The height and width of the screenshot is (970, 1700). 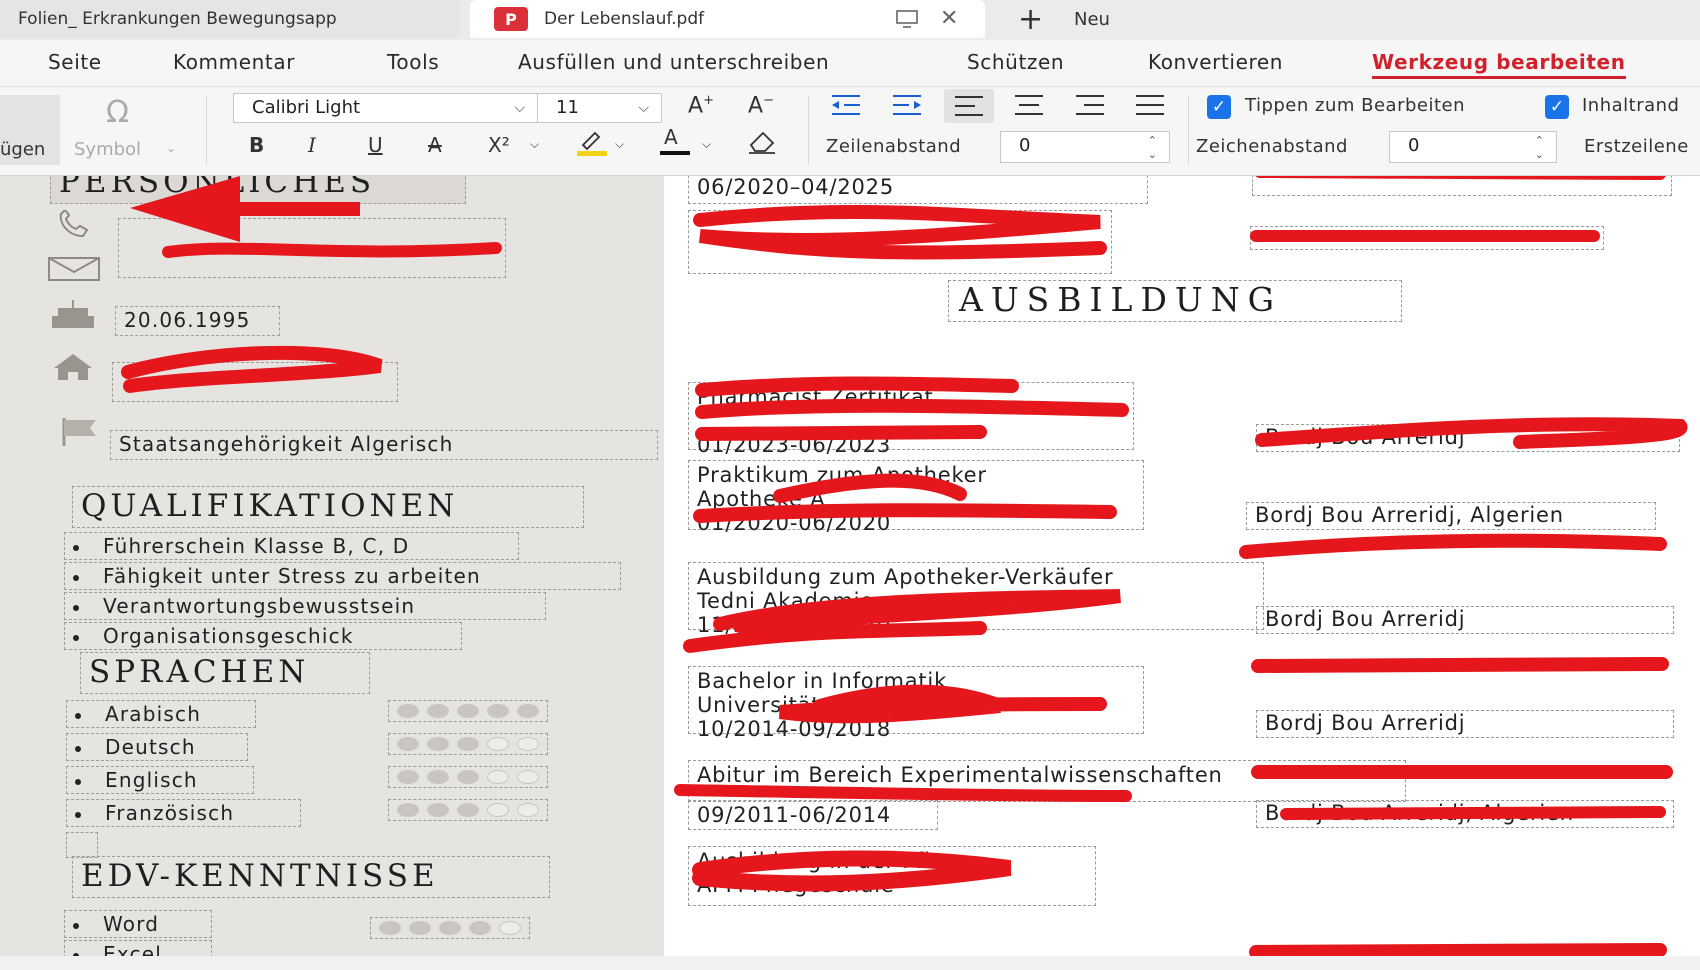 I want to click on highlight-icon, so click(x=592, y=144).